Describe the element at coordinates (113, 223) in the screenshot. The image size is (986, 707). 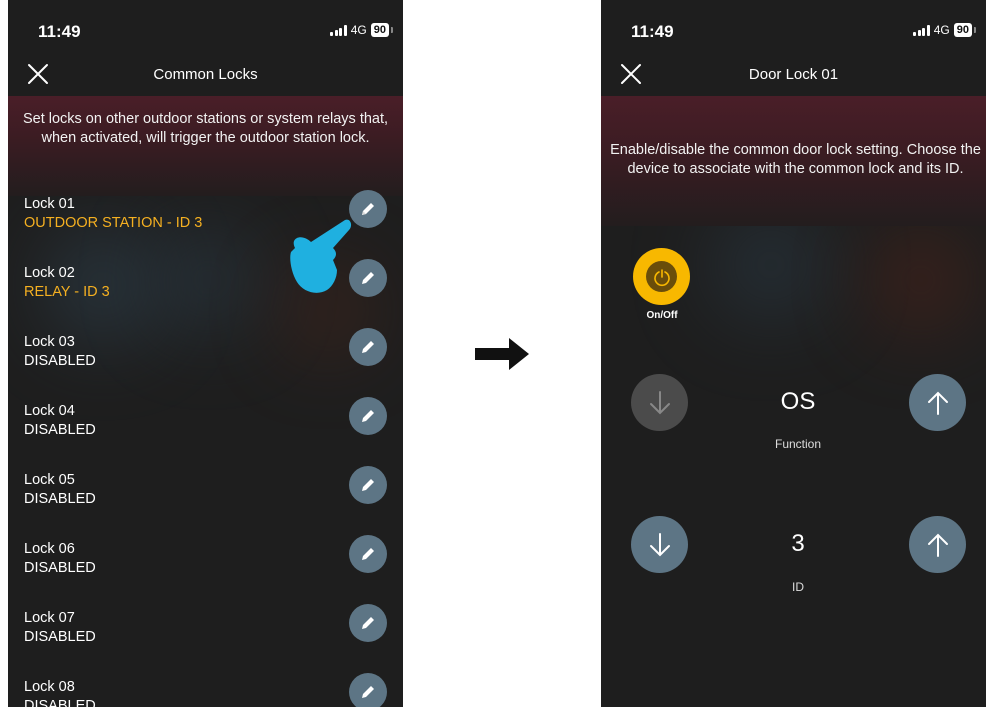
I see `lock-status: OUTDOOR STATION - ID 3` at that location.